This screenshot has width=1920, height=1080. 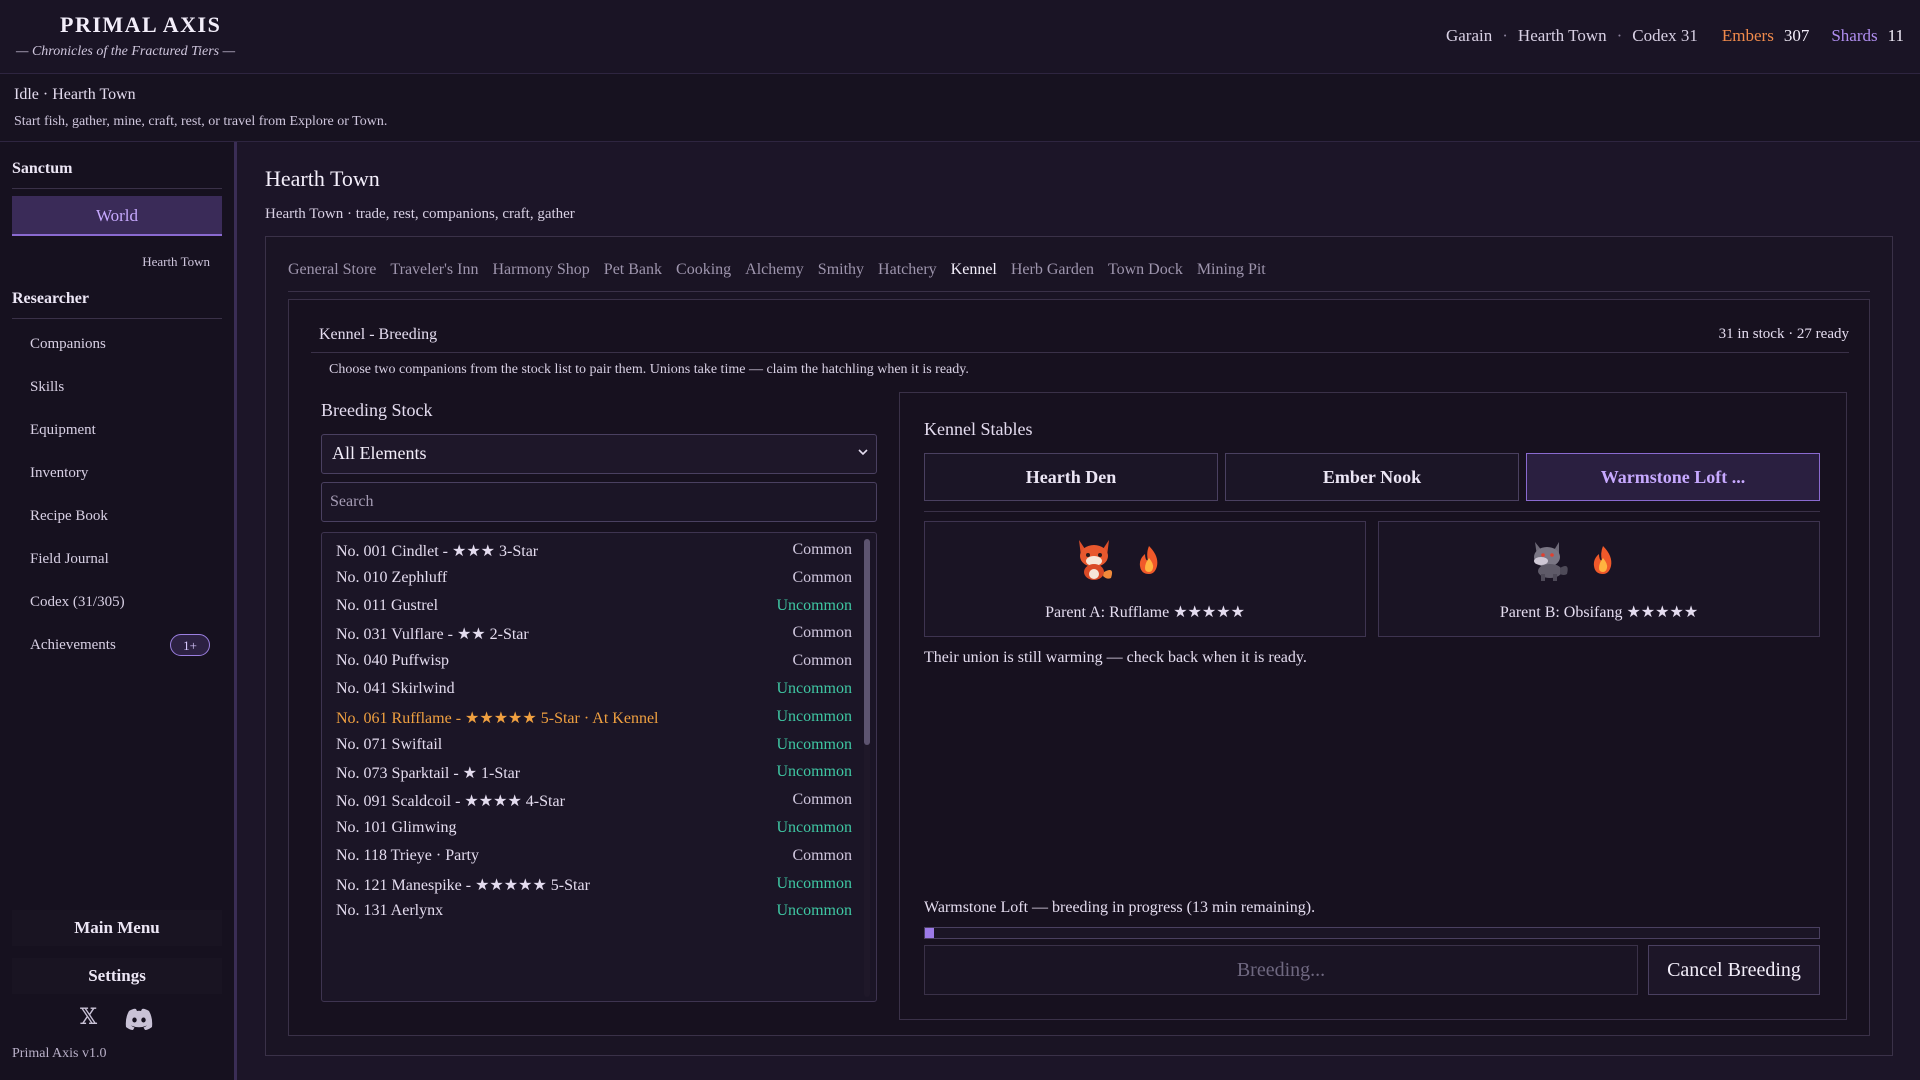 What do you see at coordinates (633, 270) in the screenshot?
I see `tab-pet-bank: Pet Bank` at bounding box center [633, 270].